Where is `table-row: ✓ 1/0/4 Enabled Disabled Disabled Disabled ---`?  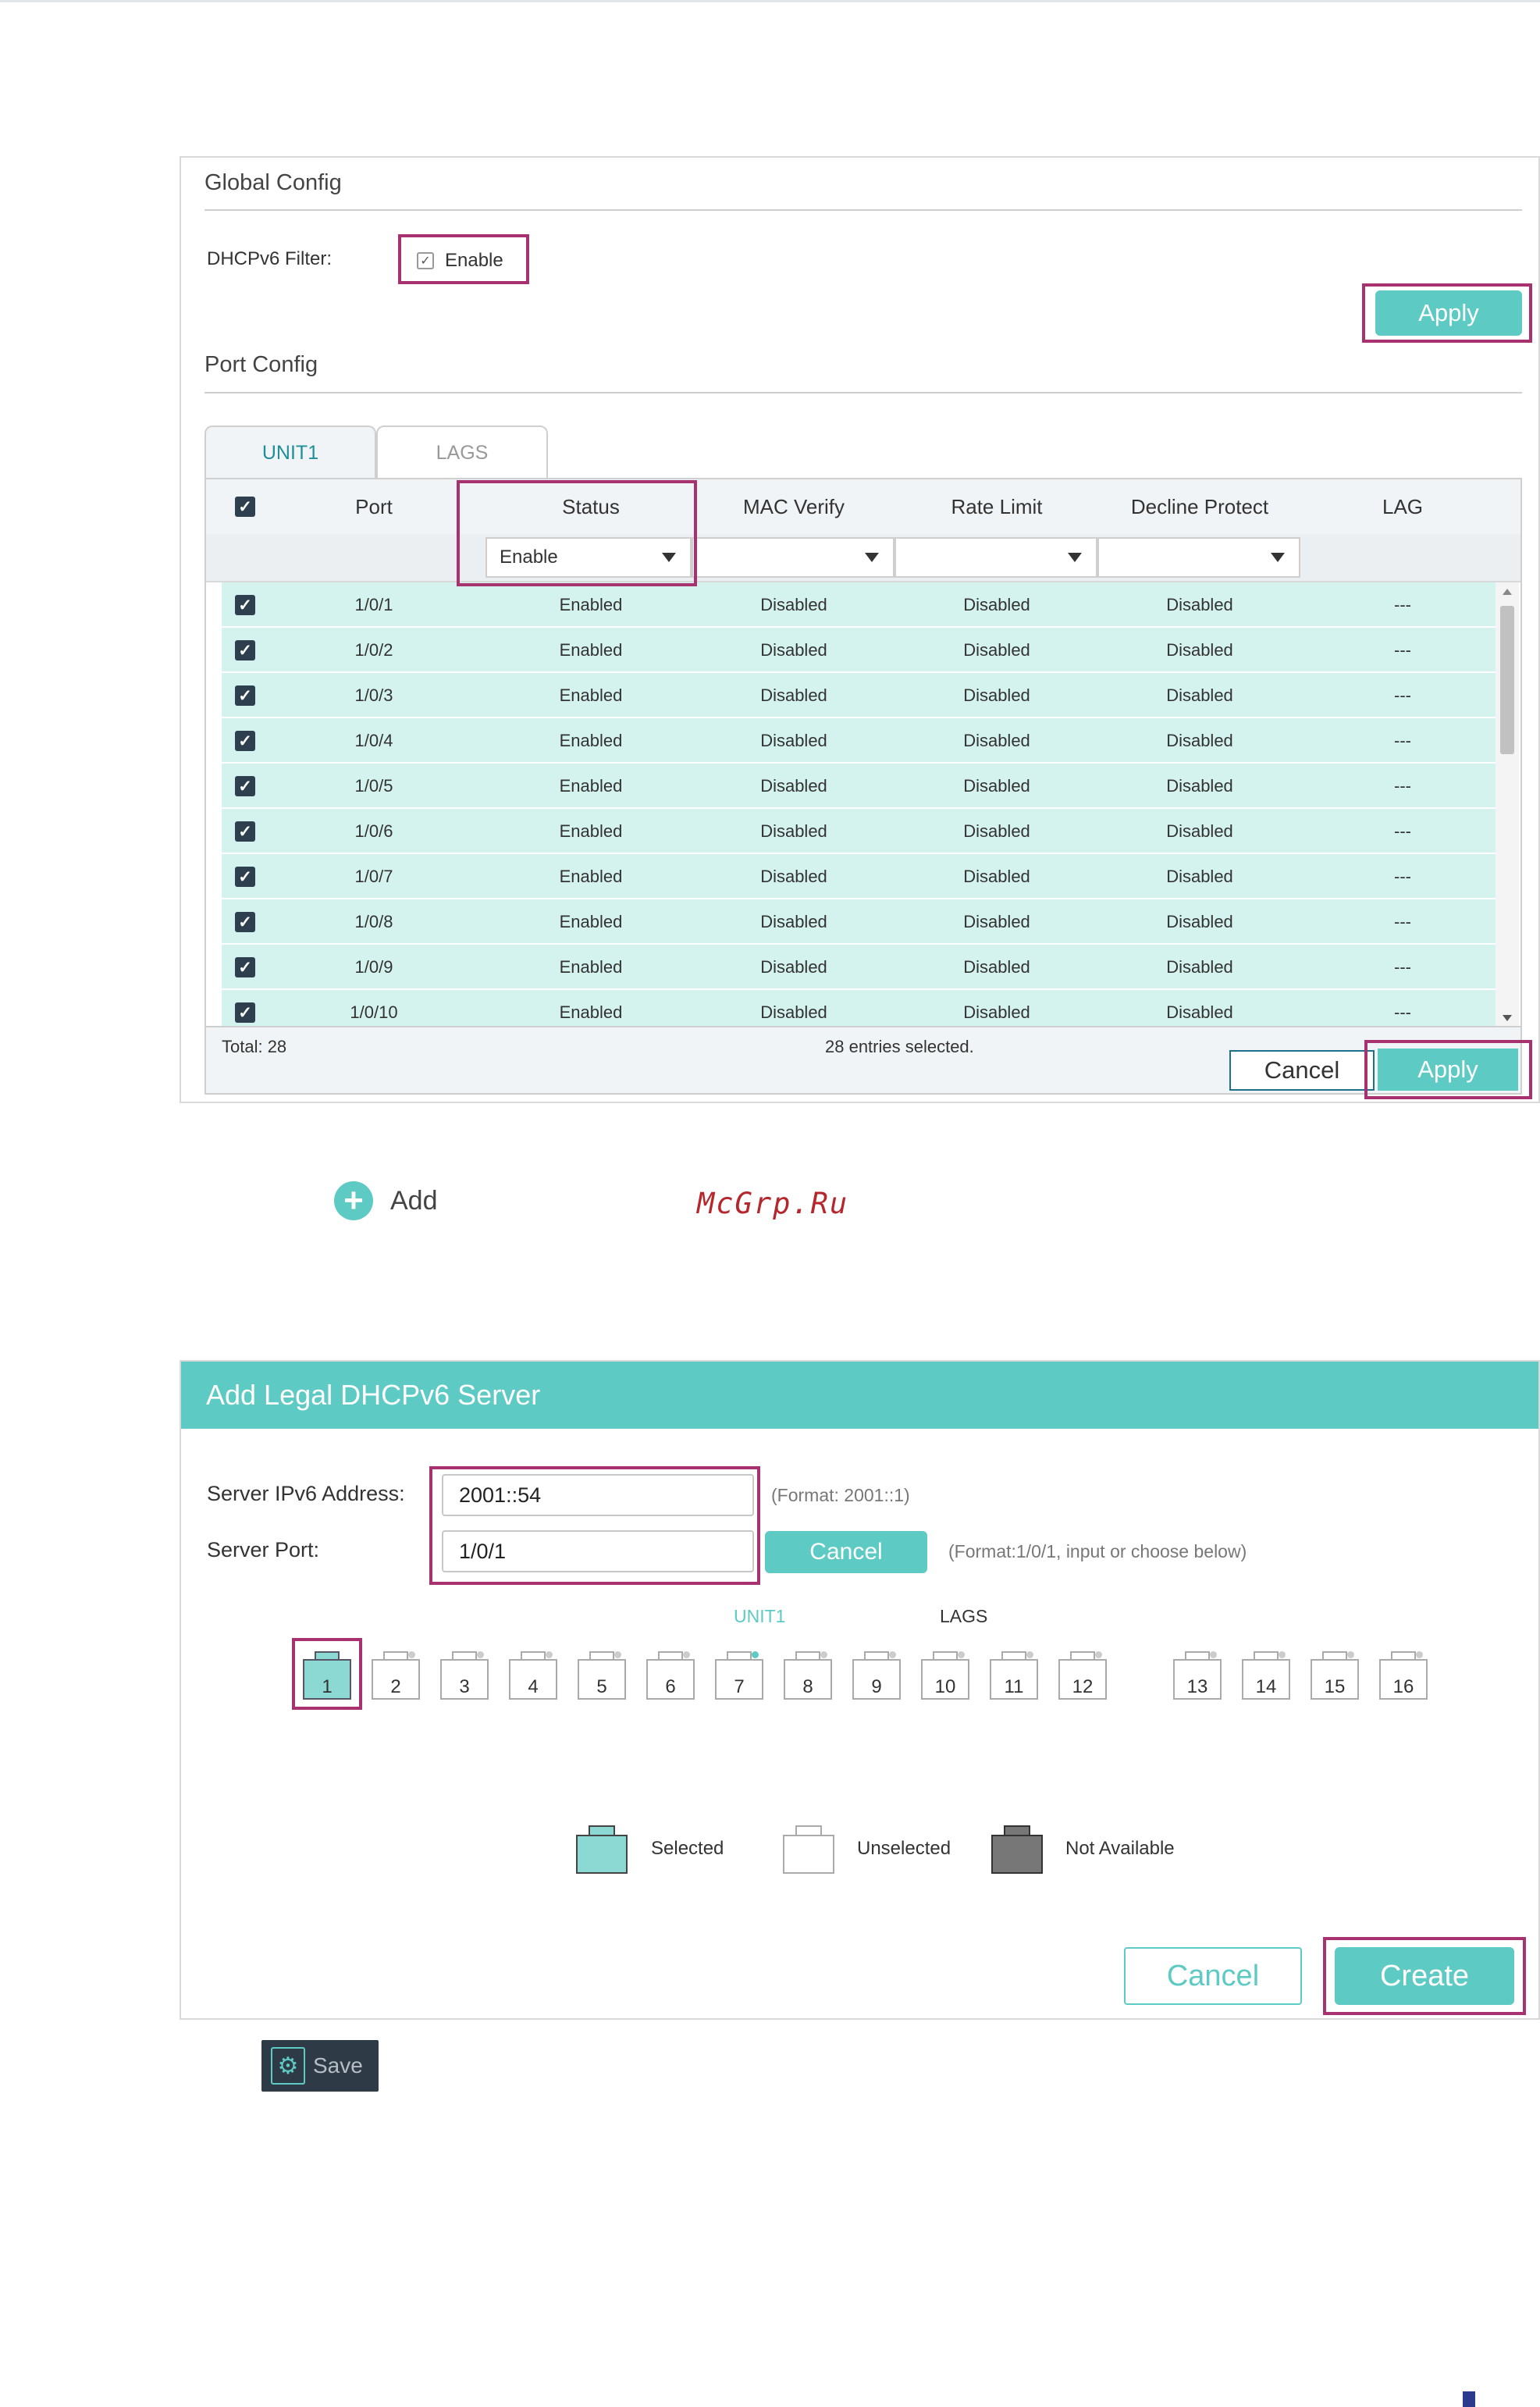 table-row: ✓ 1/0/4 Enabled Disabled Disabled Disabled --- is located at coordinates (866, 741).